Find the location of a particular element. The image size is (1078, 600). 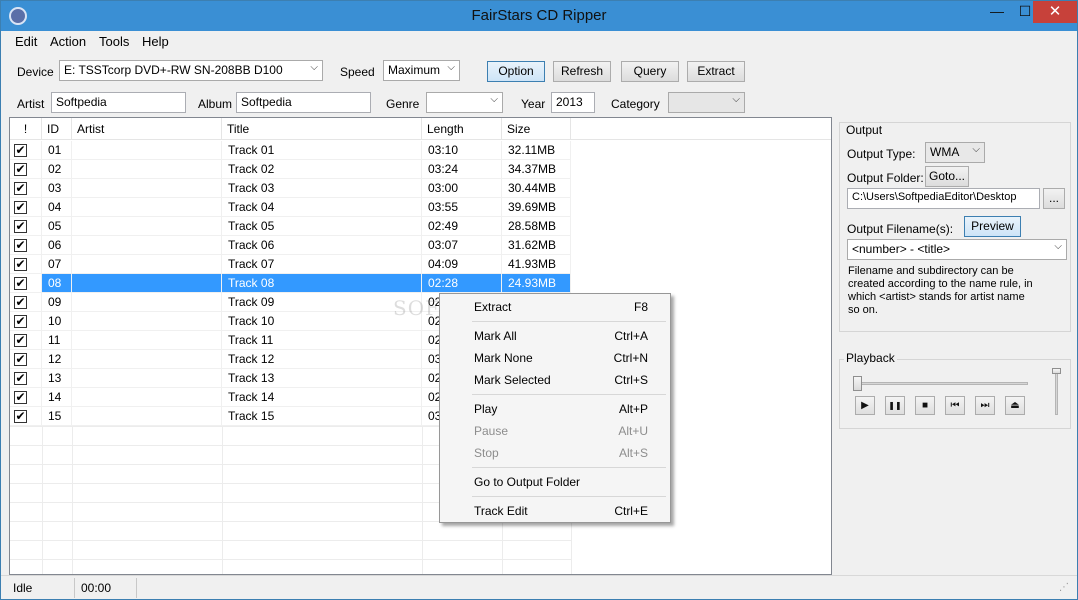

context-menu-item-extract: Extract F8 is located at coordinates (555, 307).